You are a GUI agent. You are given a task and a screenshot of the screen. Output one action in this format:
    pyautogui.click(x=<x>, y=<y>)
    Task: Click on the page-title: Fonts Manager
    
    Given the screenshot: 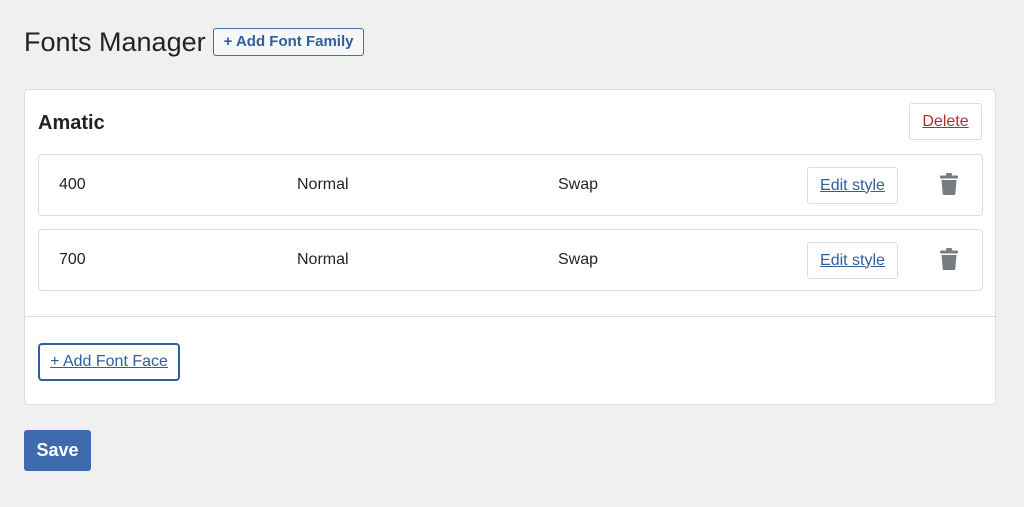 What is the action you would take?
    pyautogui.click(x=115, y=42)
    